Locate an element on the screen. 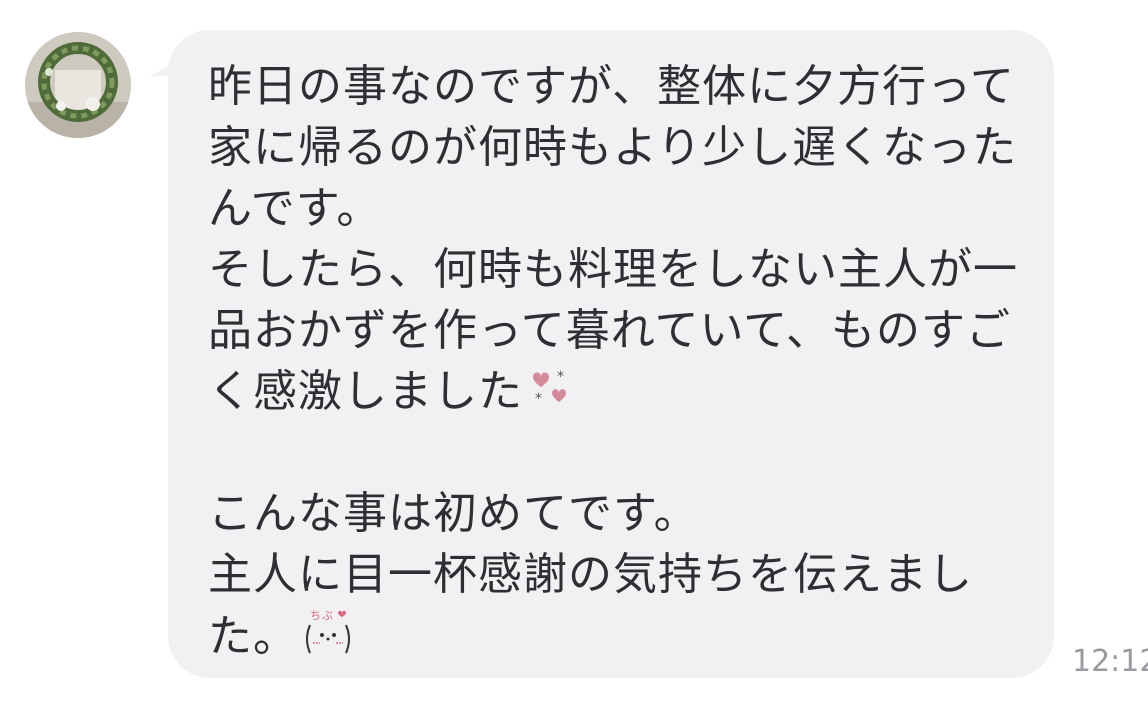  message-line: んです。 is located at coordinates (295, 208).